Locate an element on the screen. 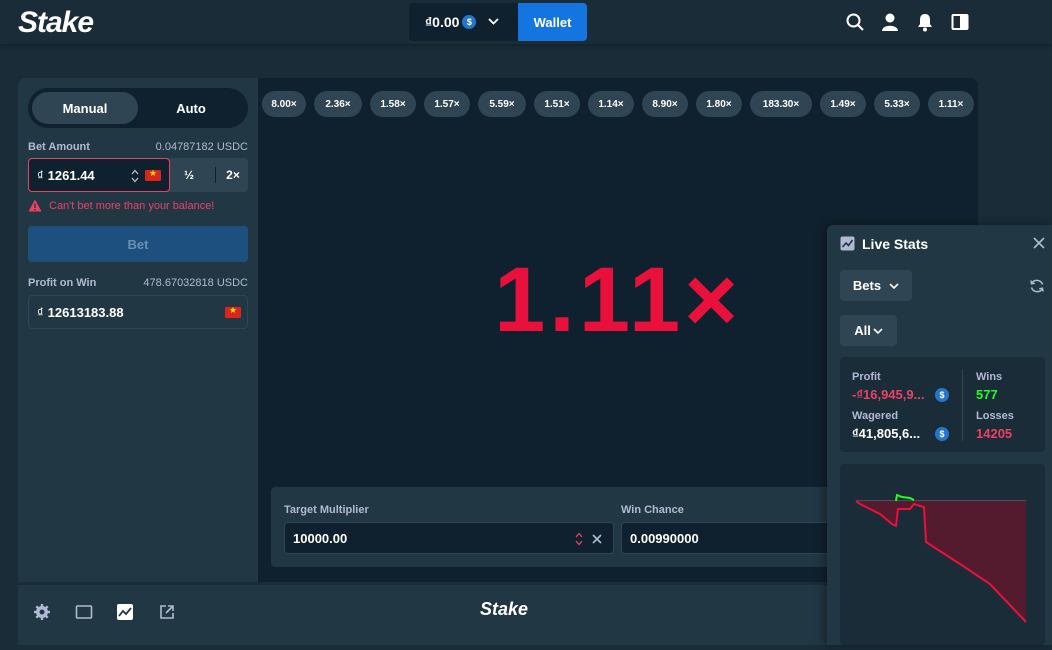 The image size is (1052, 650). result-pill: 1.57× is located at coordinates (447, 104).